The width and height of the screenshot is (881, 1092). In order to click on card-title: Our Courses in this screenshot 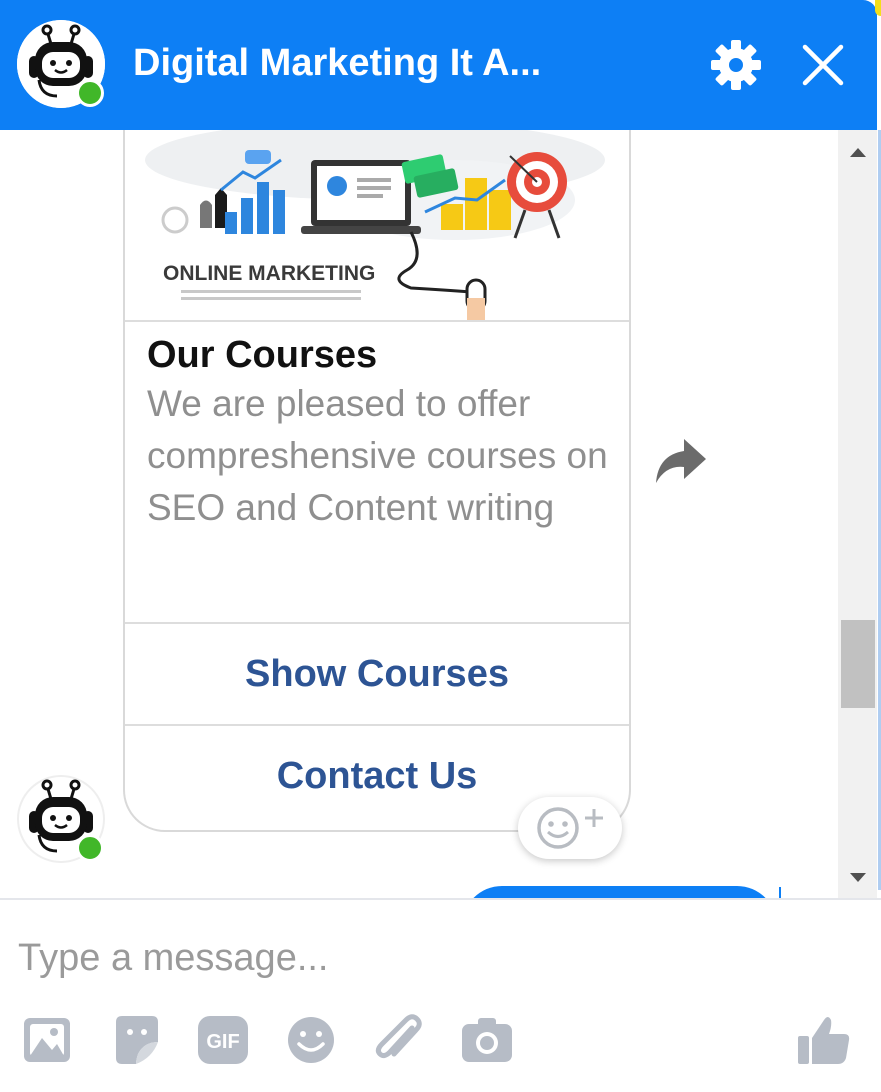, I will do `click(262, 355)`.